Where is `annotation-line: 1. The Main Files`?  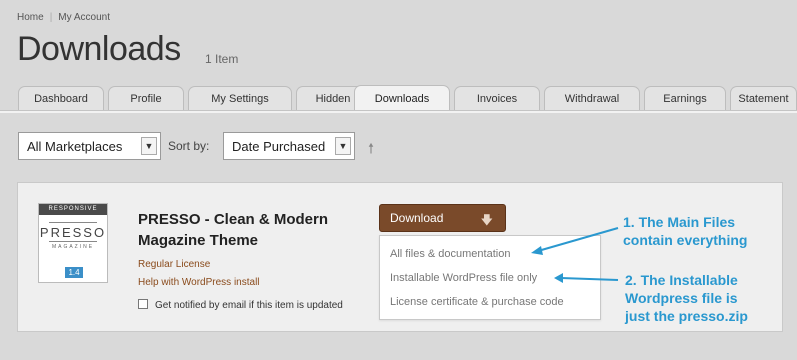 annotation-line: 1. The Main Files is located at coordinates (679, 222).